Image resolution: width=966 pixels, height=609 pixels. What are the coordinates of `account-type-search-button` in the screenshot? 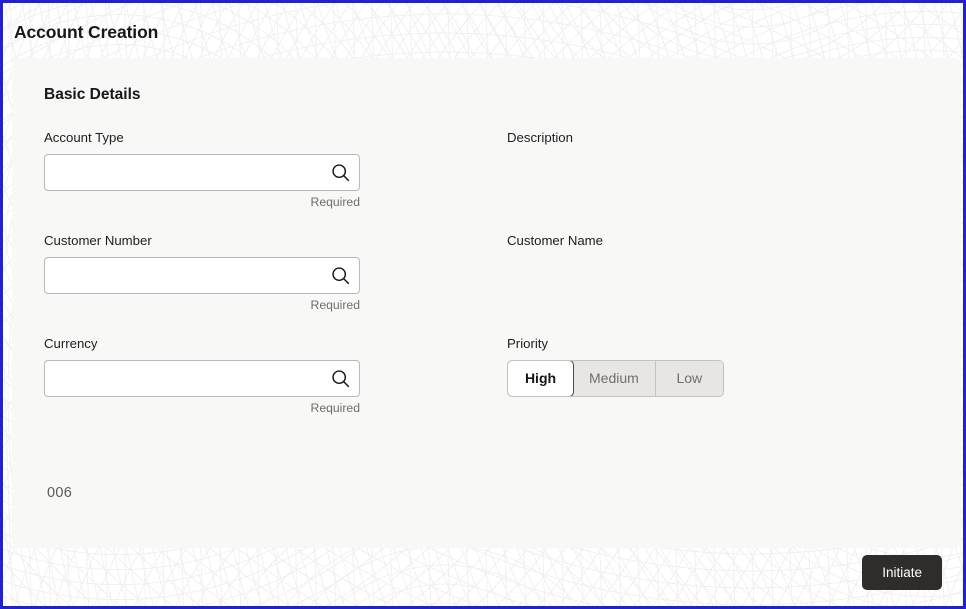 It's located at (340, 172).